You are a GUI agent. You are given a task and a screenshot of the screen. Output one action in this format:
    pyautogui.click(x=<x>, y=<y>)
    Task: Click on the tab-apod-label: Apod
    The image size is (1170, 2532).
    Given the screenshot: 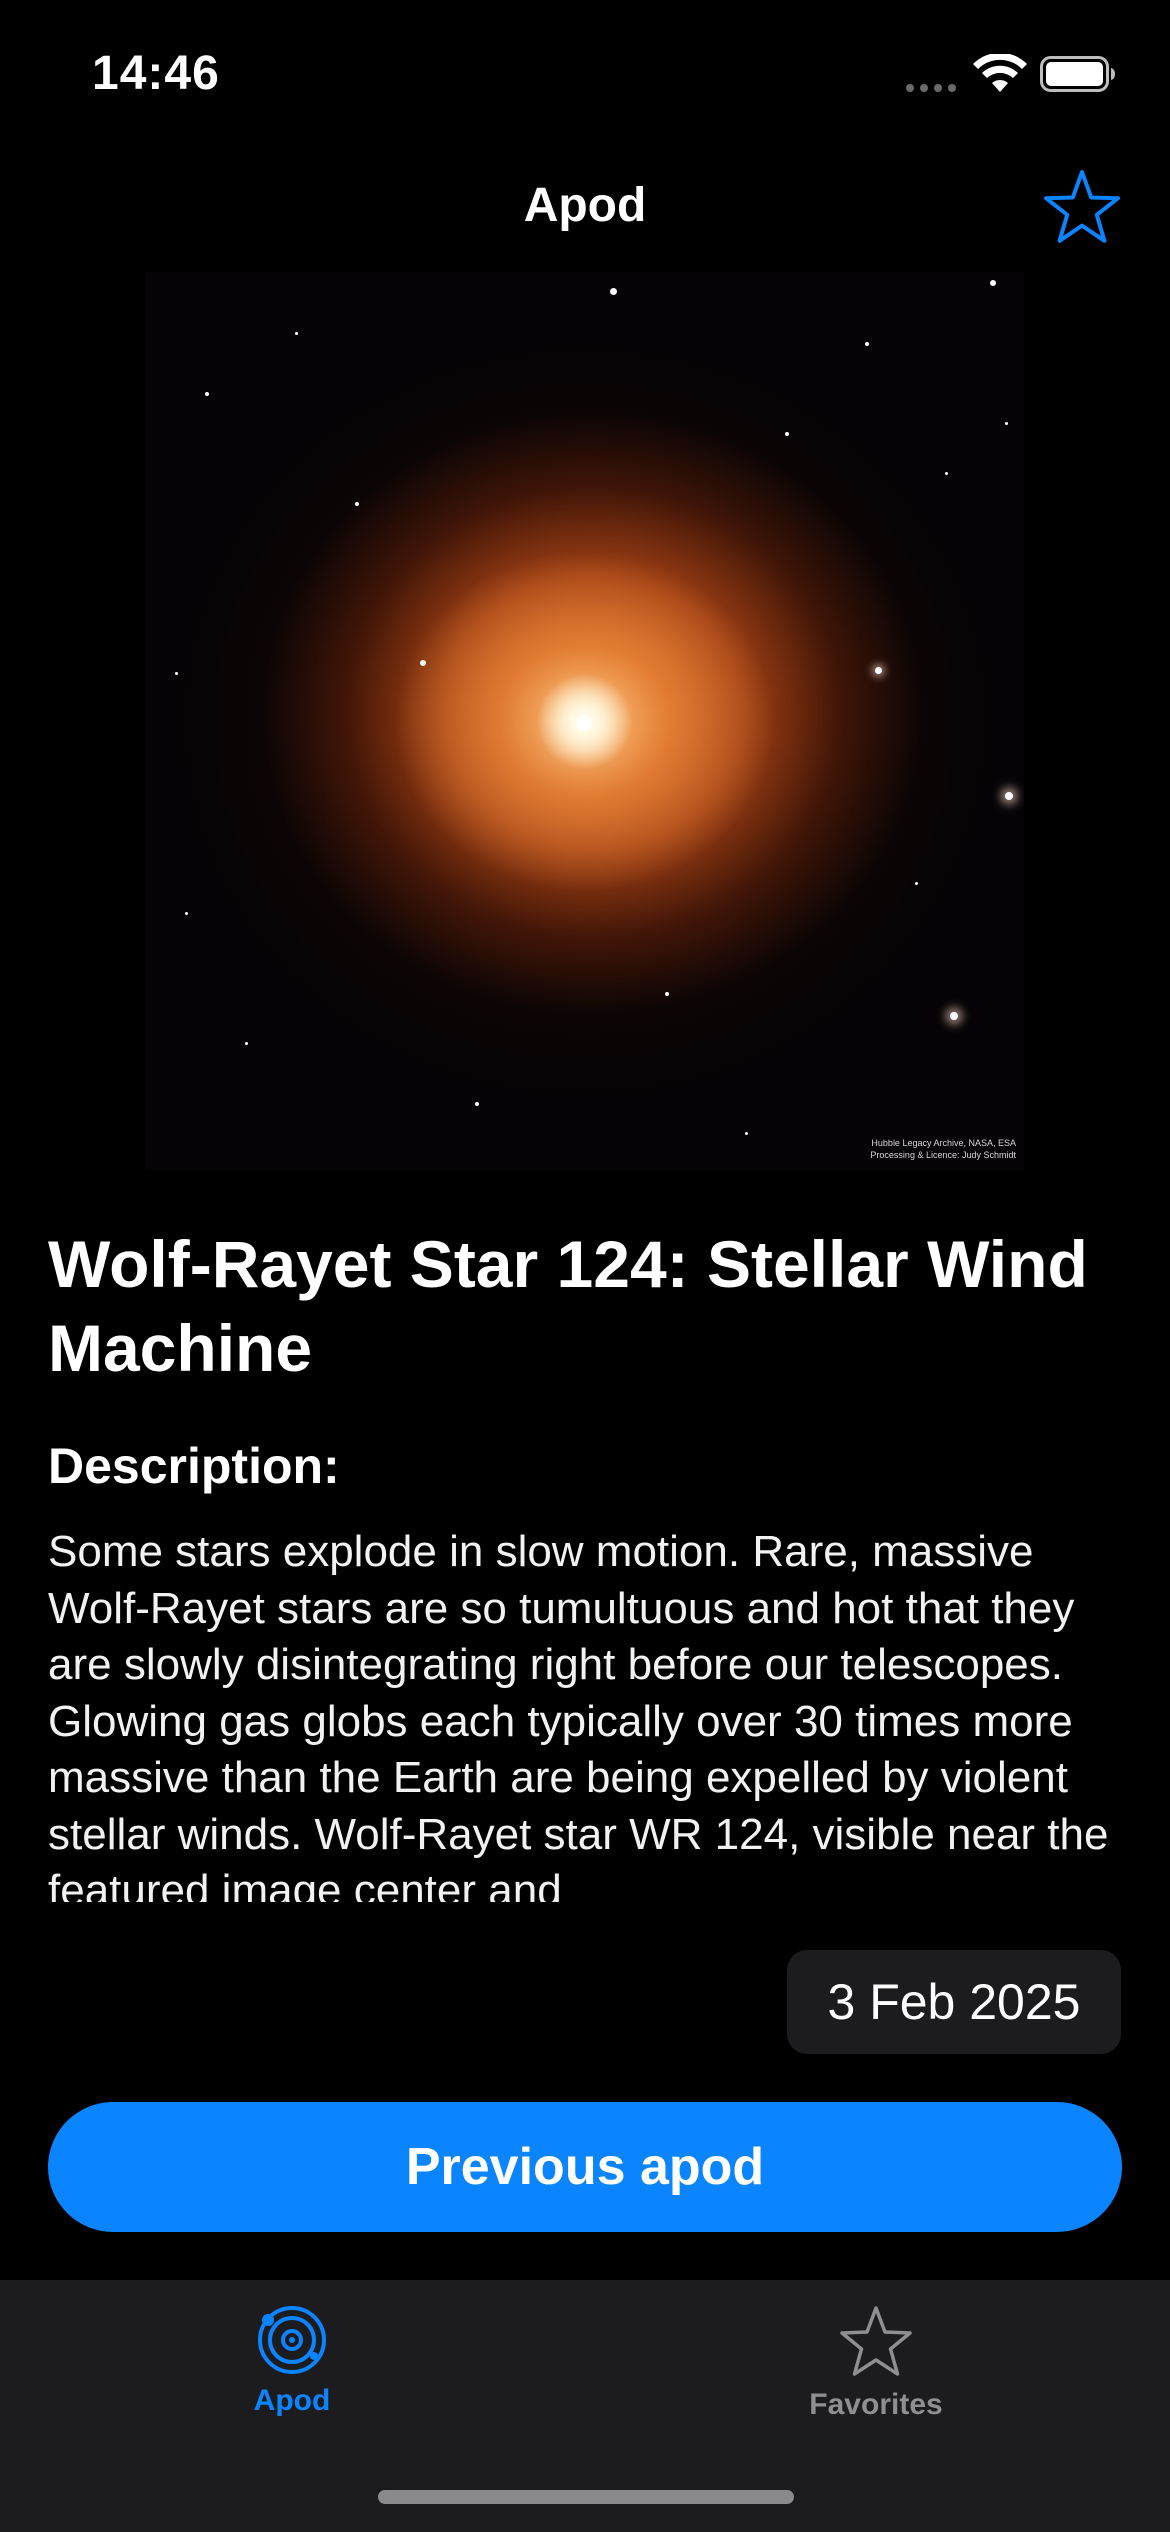 What is the action you would take?
    pyautogui.click(x=292, y=2400)
    